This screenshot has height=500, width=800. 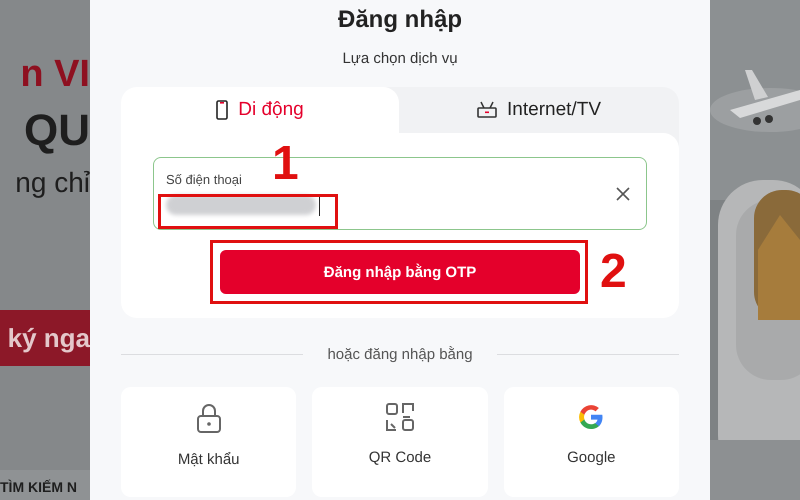 I want to click on login-option: QR Code, so click(x=400, y=442).